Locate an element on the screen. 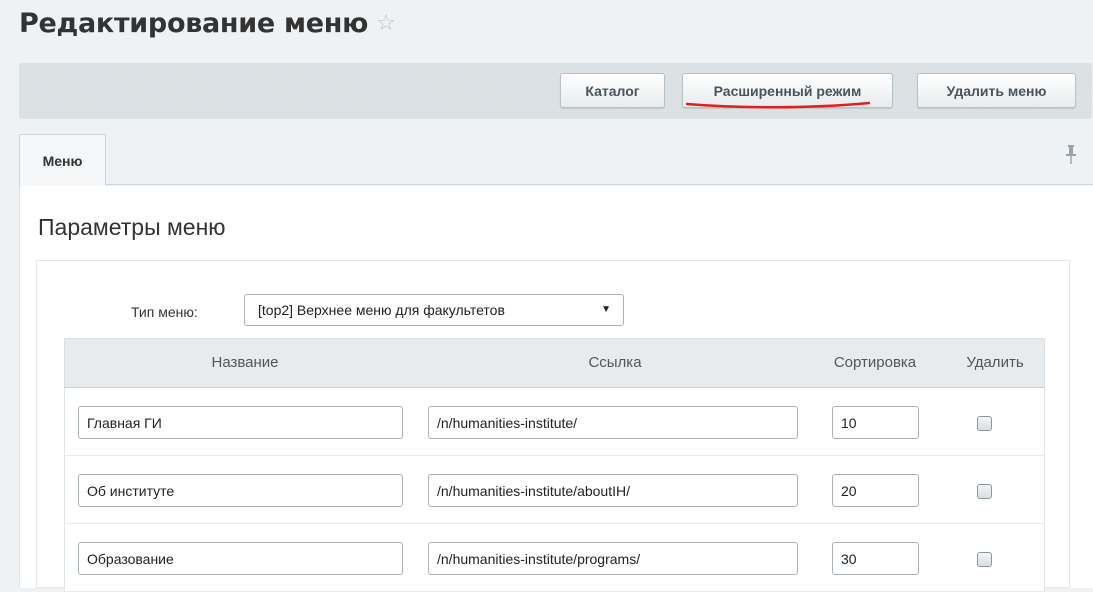  menu-type-value: [top2] Верхнее меню для факультетов is located at coordinates (381, 310).